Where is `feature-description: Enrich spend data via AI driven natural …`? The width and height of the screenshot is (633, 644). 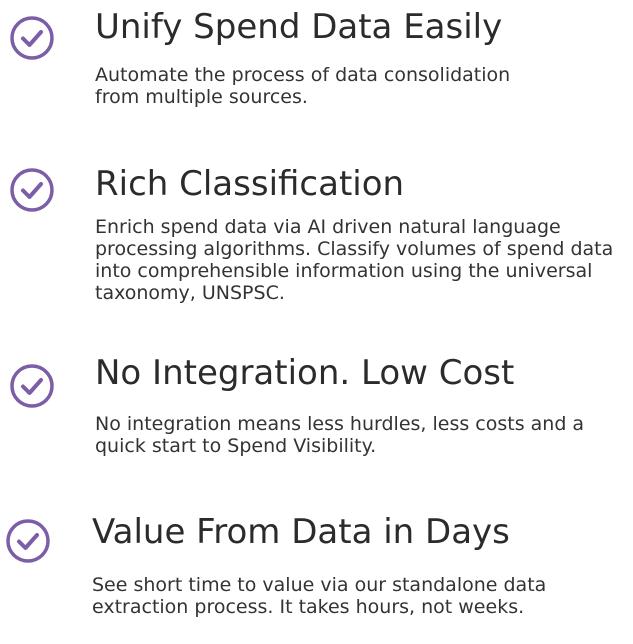 feature-description: Enrich spend data via AI driven natural … is located at coordinates (354, 260).